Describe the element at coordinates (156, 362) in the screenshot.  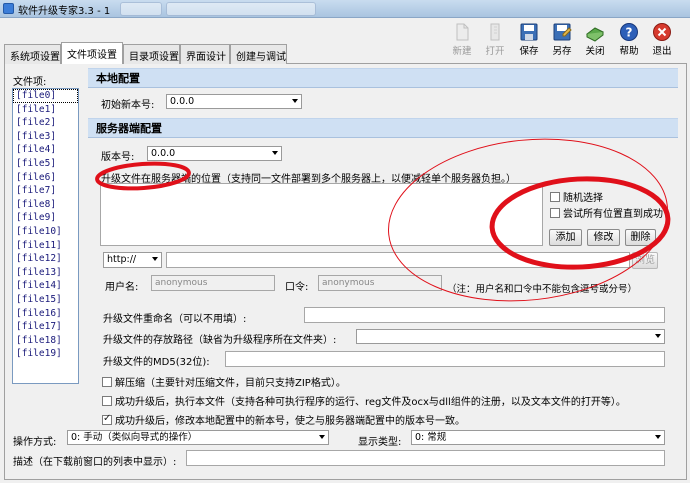
I see `md5-label: 升级文件的MD5(32位):` at that location.